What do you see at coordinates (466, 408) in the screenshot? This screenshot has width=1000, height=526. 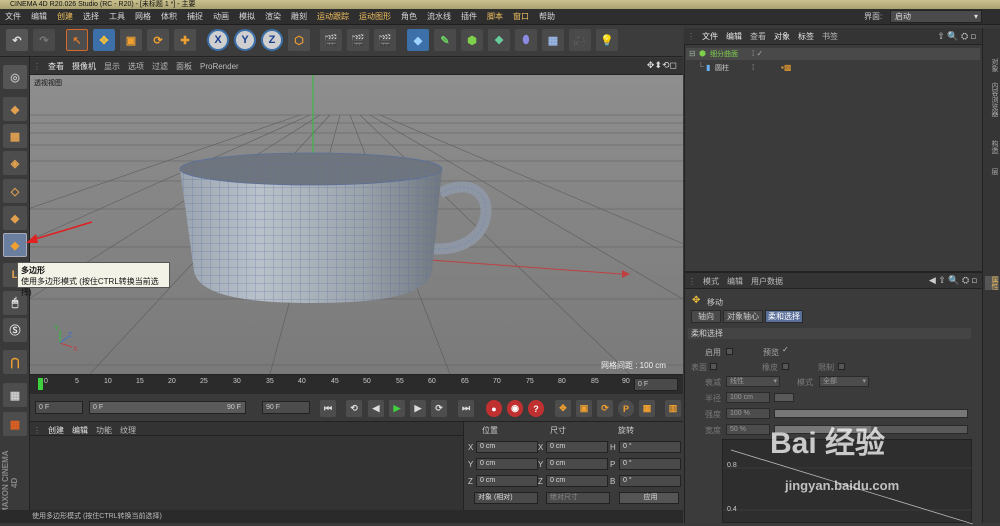 I see `go-end-button: ⏭` at bounding box center [466, 408].